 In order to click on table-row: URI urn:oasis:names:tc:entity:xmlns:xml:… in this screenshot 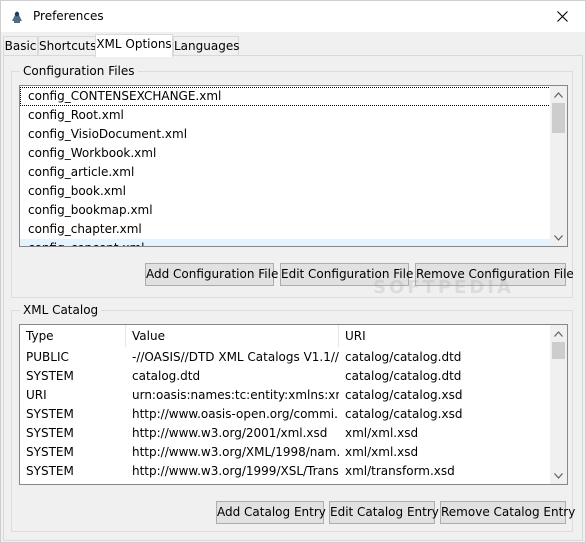, I will do `click(285, 395)`.